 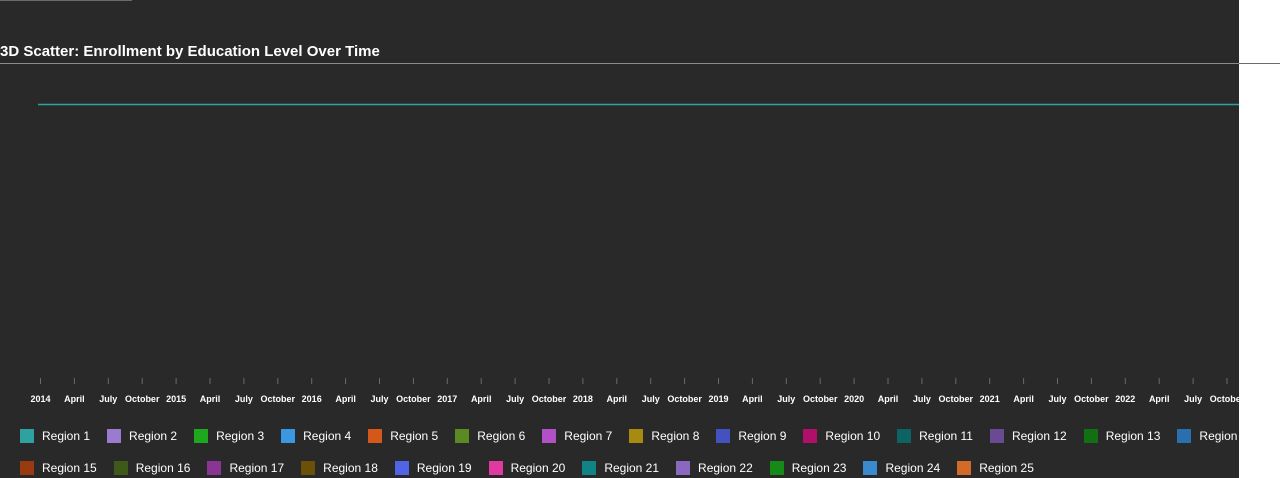 What do you see at coordinates (526, 468) in the screenshot?
I see `legend-item: Region 20` at bounding box center [526, 468].